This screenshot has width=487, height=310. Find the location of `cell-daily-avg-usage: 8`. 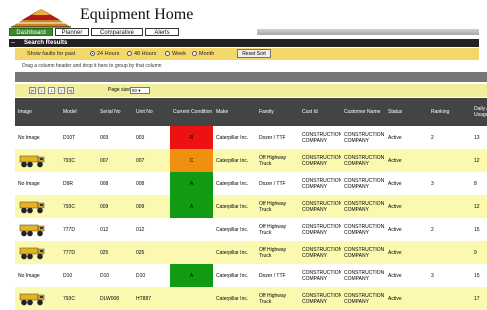

cell-daily-avg-usage: 8 is located at coordinates (475, 183).